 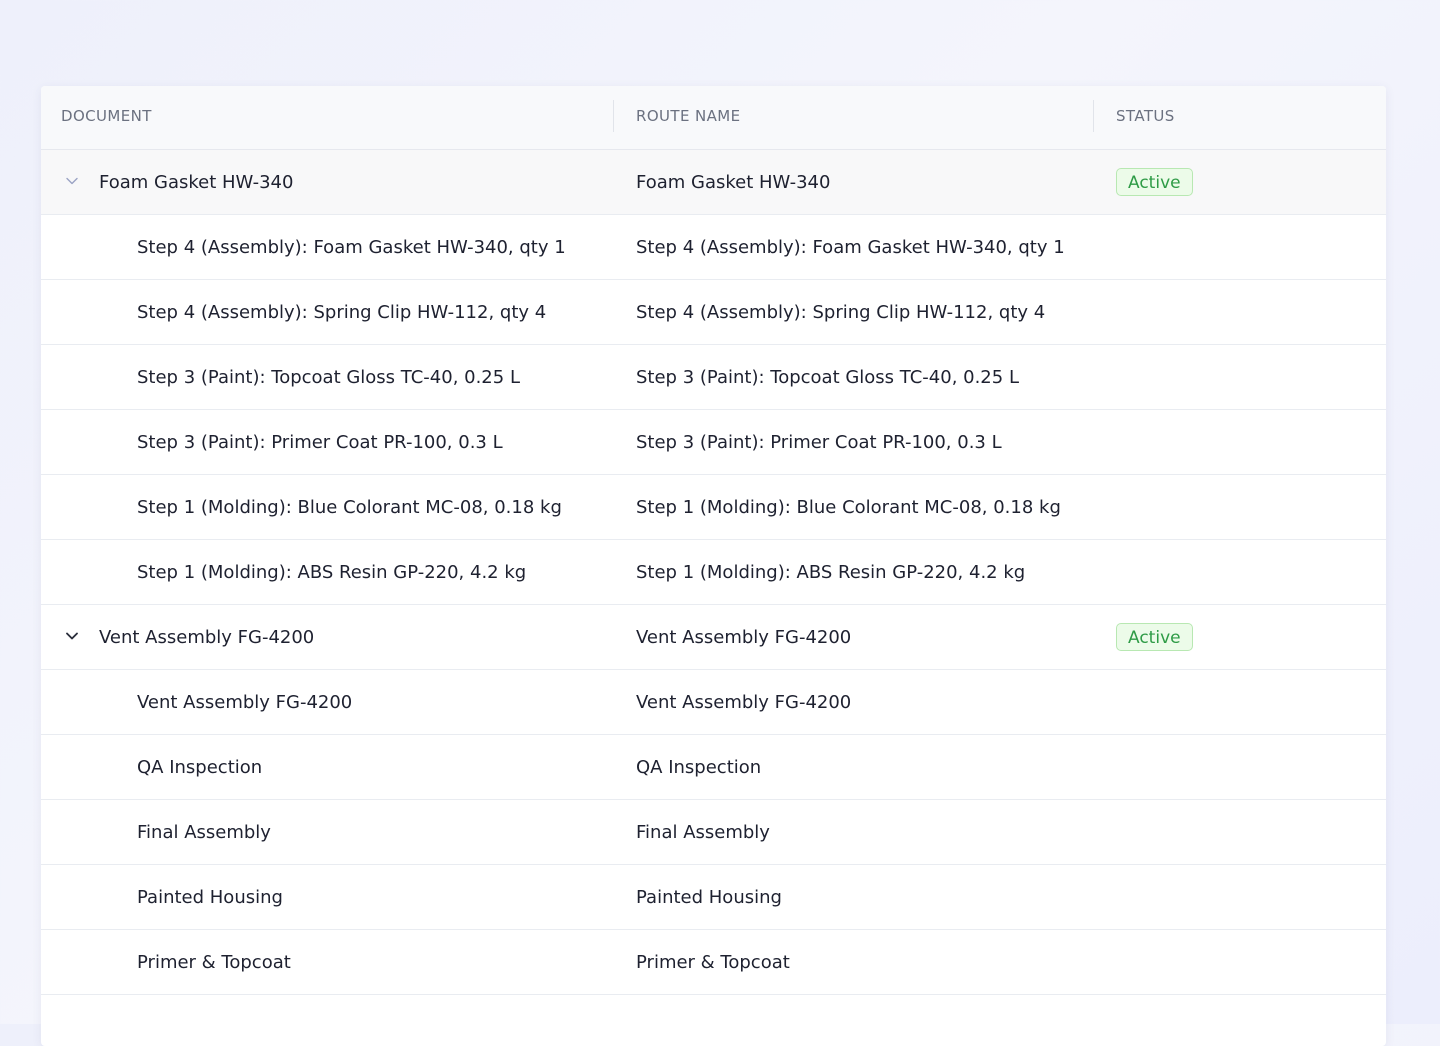 I want to click on document-cell: Painted Housing, so click(x=210, y=897).